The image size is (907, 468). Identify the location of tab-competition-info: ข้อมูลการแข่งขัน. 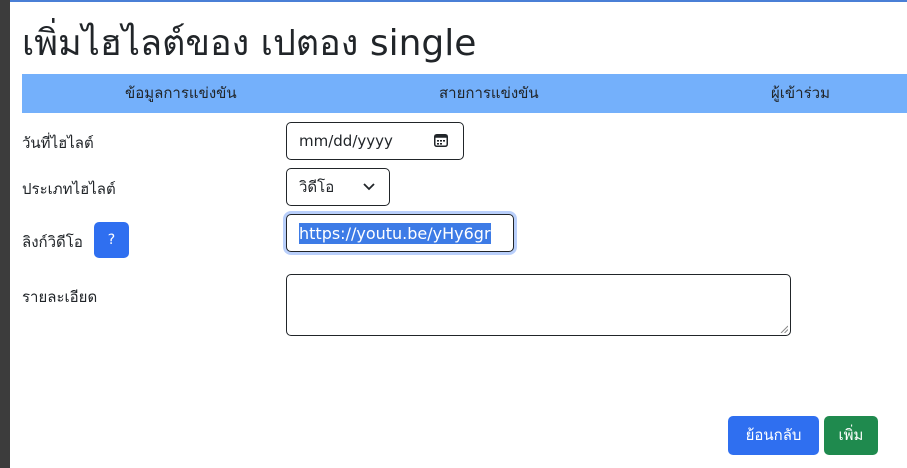
(181, 93).